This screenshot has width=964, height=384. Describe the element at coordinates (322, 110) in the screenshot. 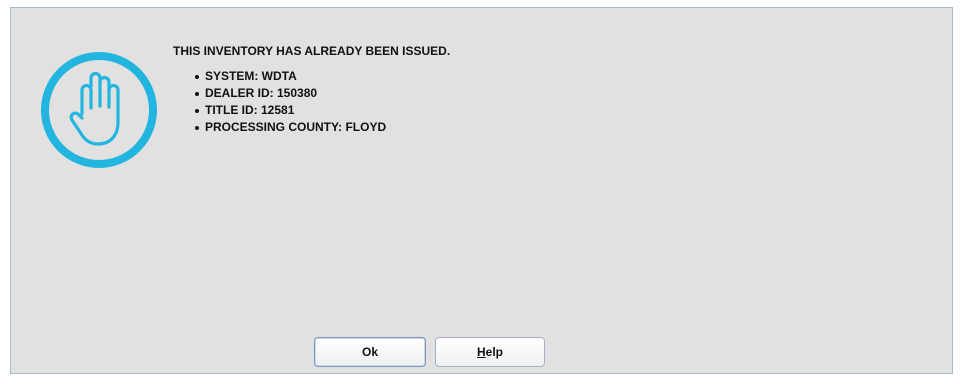

I see `detail-title-id: TITLE ID: 12581` at that location.